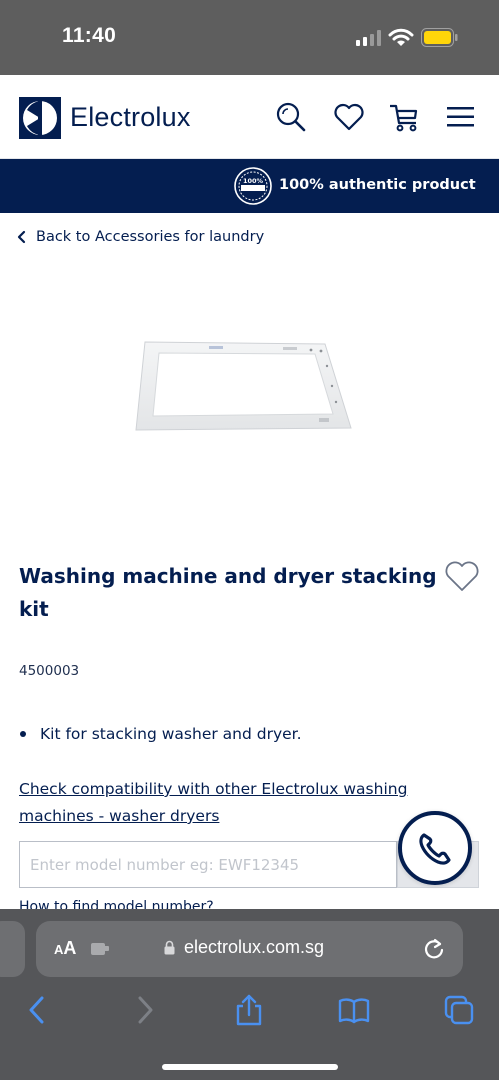 The image size is (499, 1080). What do you see at coordinates (291, 117) in the screenshot?
I see `search-icon` at bounding box center [291, 117].